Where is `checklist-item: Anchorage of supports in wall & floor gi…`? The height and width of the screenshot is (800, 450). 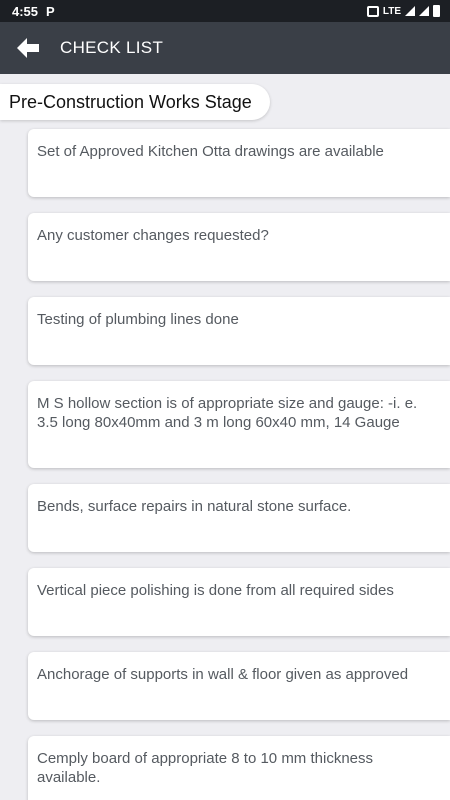 checklist-item: Anchorage of supports in wall & floor gi… is located at coordinates (239, 686).